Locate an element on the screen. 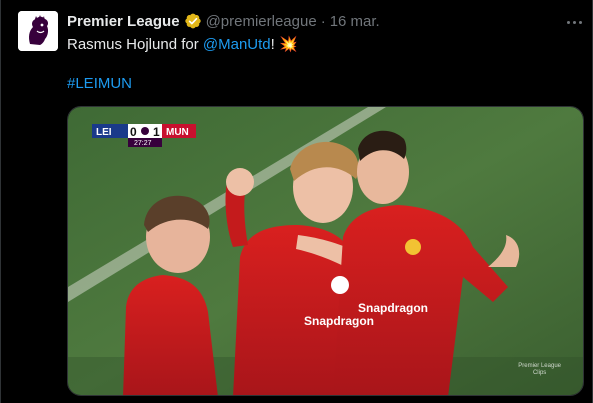  pl-lion-icon is located at coordinates (145, 131).